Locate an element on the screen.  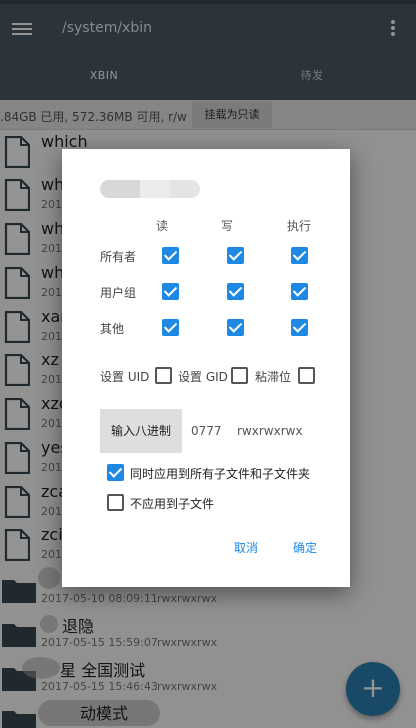
set-uid-checkbox is located at coordinates (163, 375).